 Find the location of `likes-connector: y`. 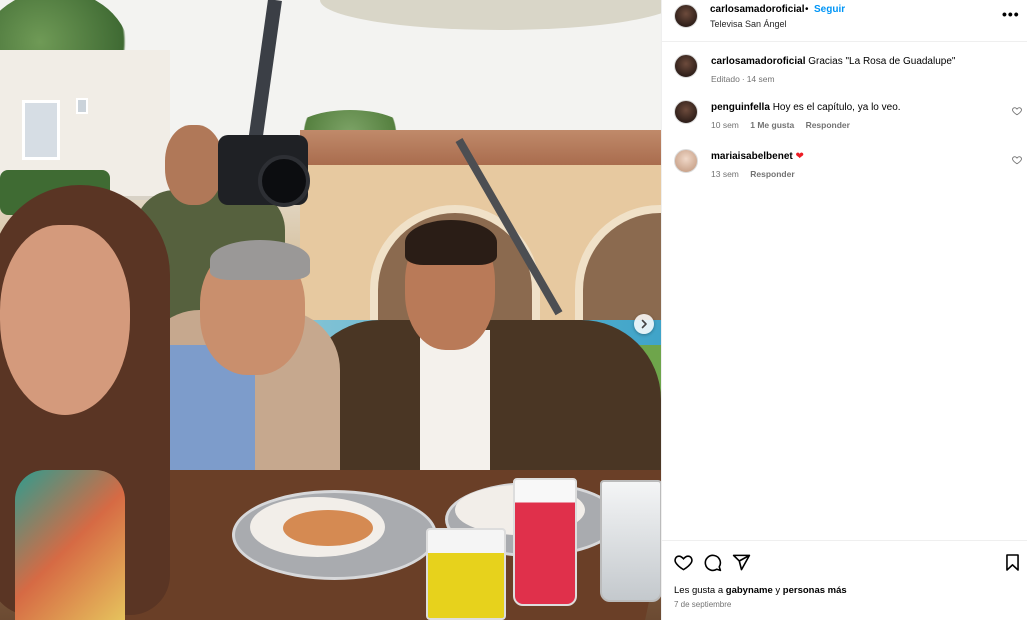

likes-connector: y is located at coordinates (778, 590).